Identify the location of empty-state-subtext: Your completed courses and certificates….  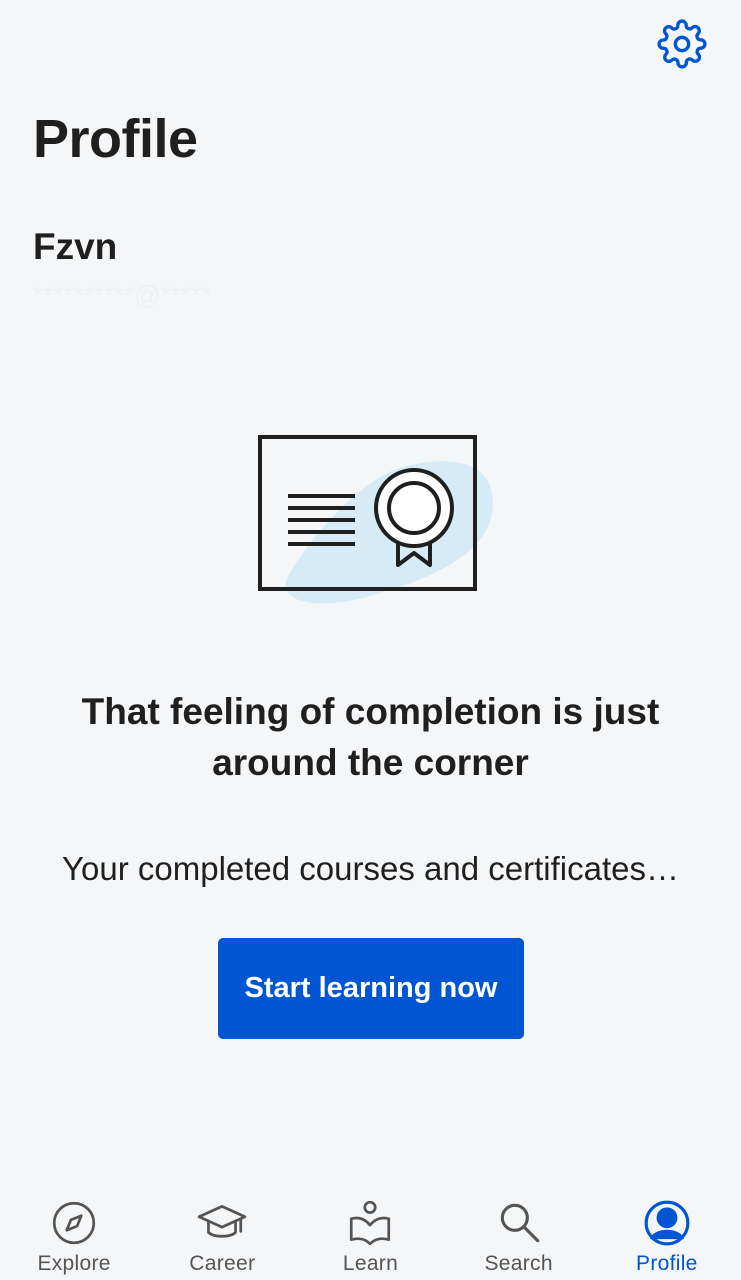
(370, 868).